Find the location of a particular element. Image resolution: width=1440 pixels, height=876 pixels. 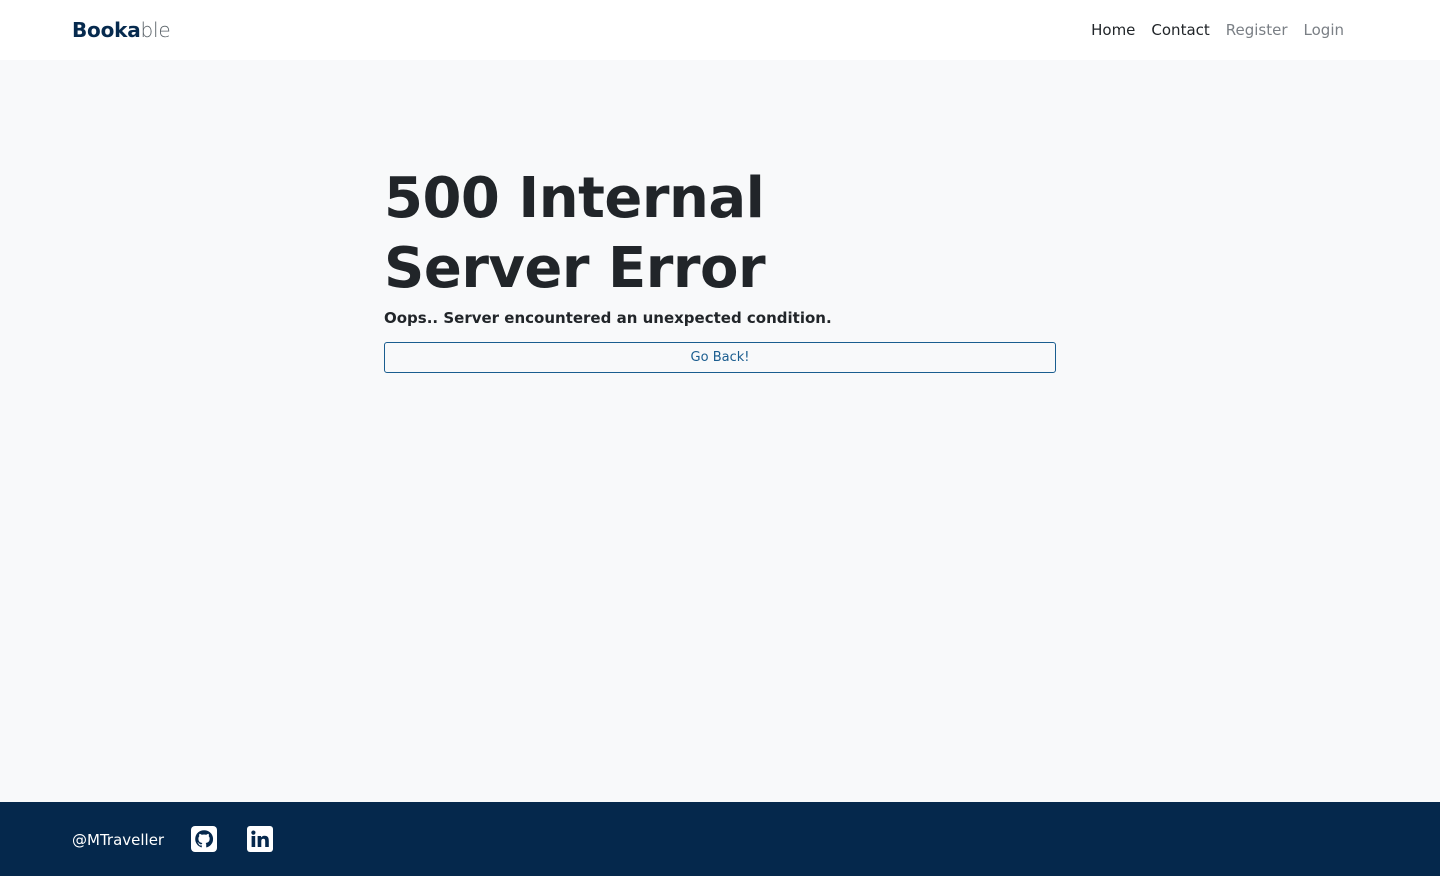

brand-name-light: ble is located at coordinates (155, 30).